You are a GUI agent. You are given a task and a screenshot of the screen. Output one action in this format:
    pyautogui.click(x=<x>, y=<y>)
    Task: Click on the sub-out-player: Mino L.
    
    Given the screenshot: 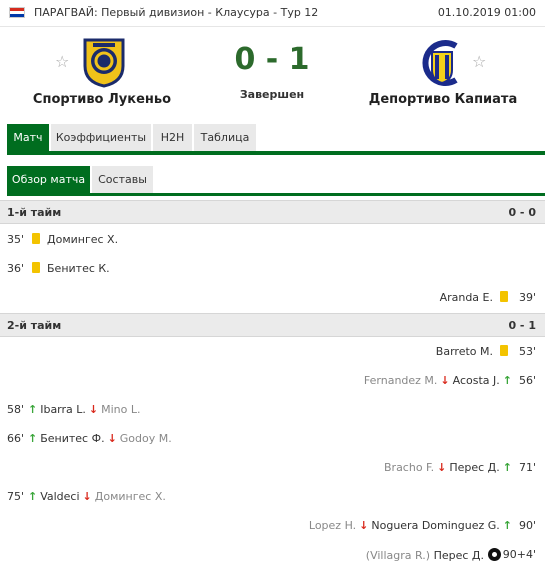 What is the action you would take?
    pyautogui.click(x=120, y=409)
    